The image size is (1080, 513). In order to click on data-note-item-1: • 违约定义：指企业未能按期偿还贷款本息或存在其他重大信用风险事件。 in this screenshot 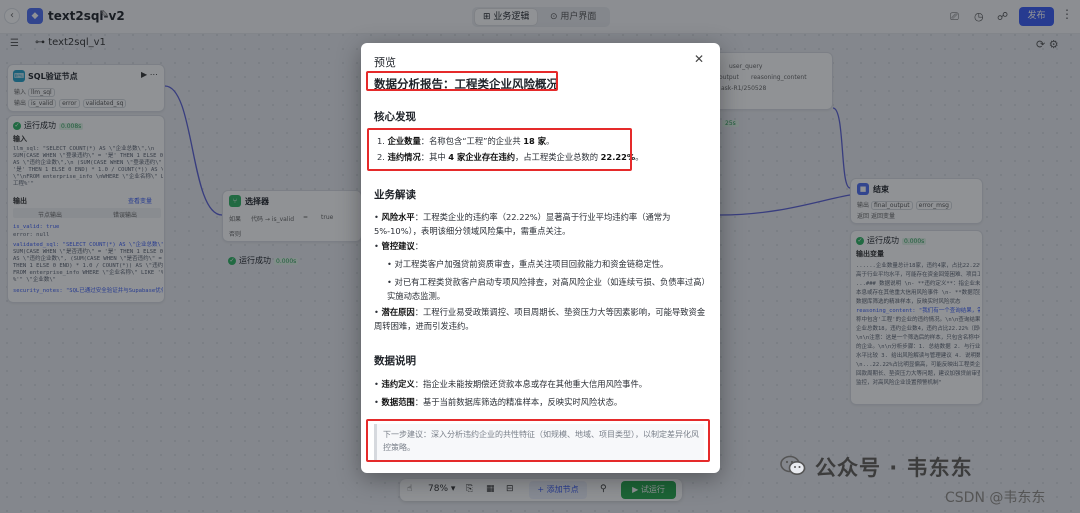, I will do `click(511, 384)`.